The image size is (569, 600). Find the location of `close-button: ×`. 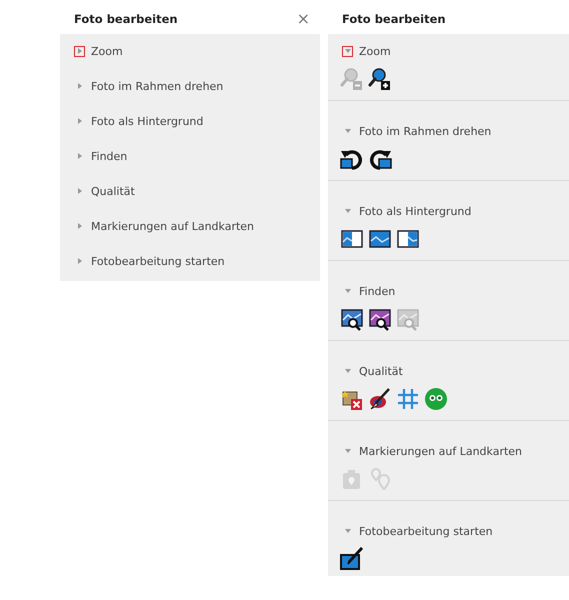

close-button: × is located at coordinates (303, 19).